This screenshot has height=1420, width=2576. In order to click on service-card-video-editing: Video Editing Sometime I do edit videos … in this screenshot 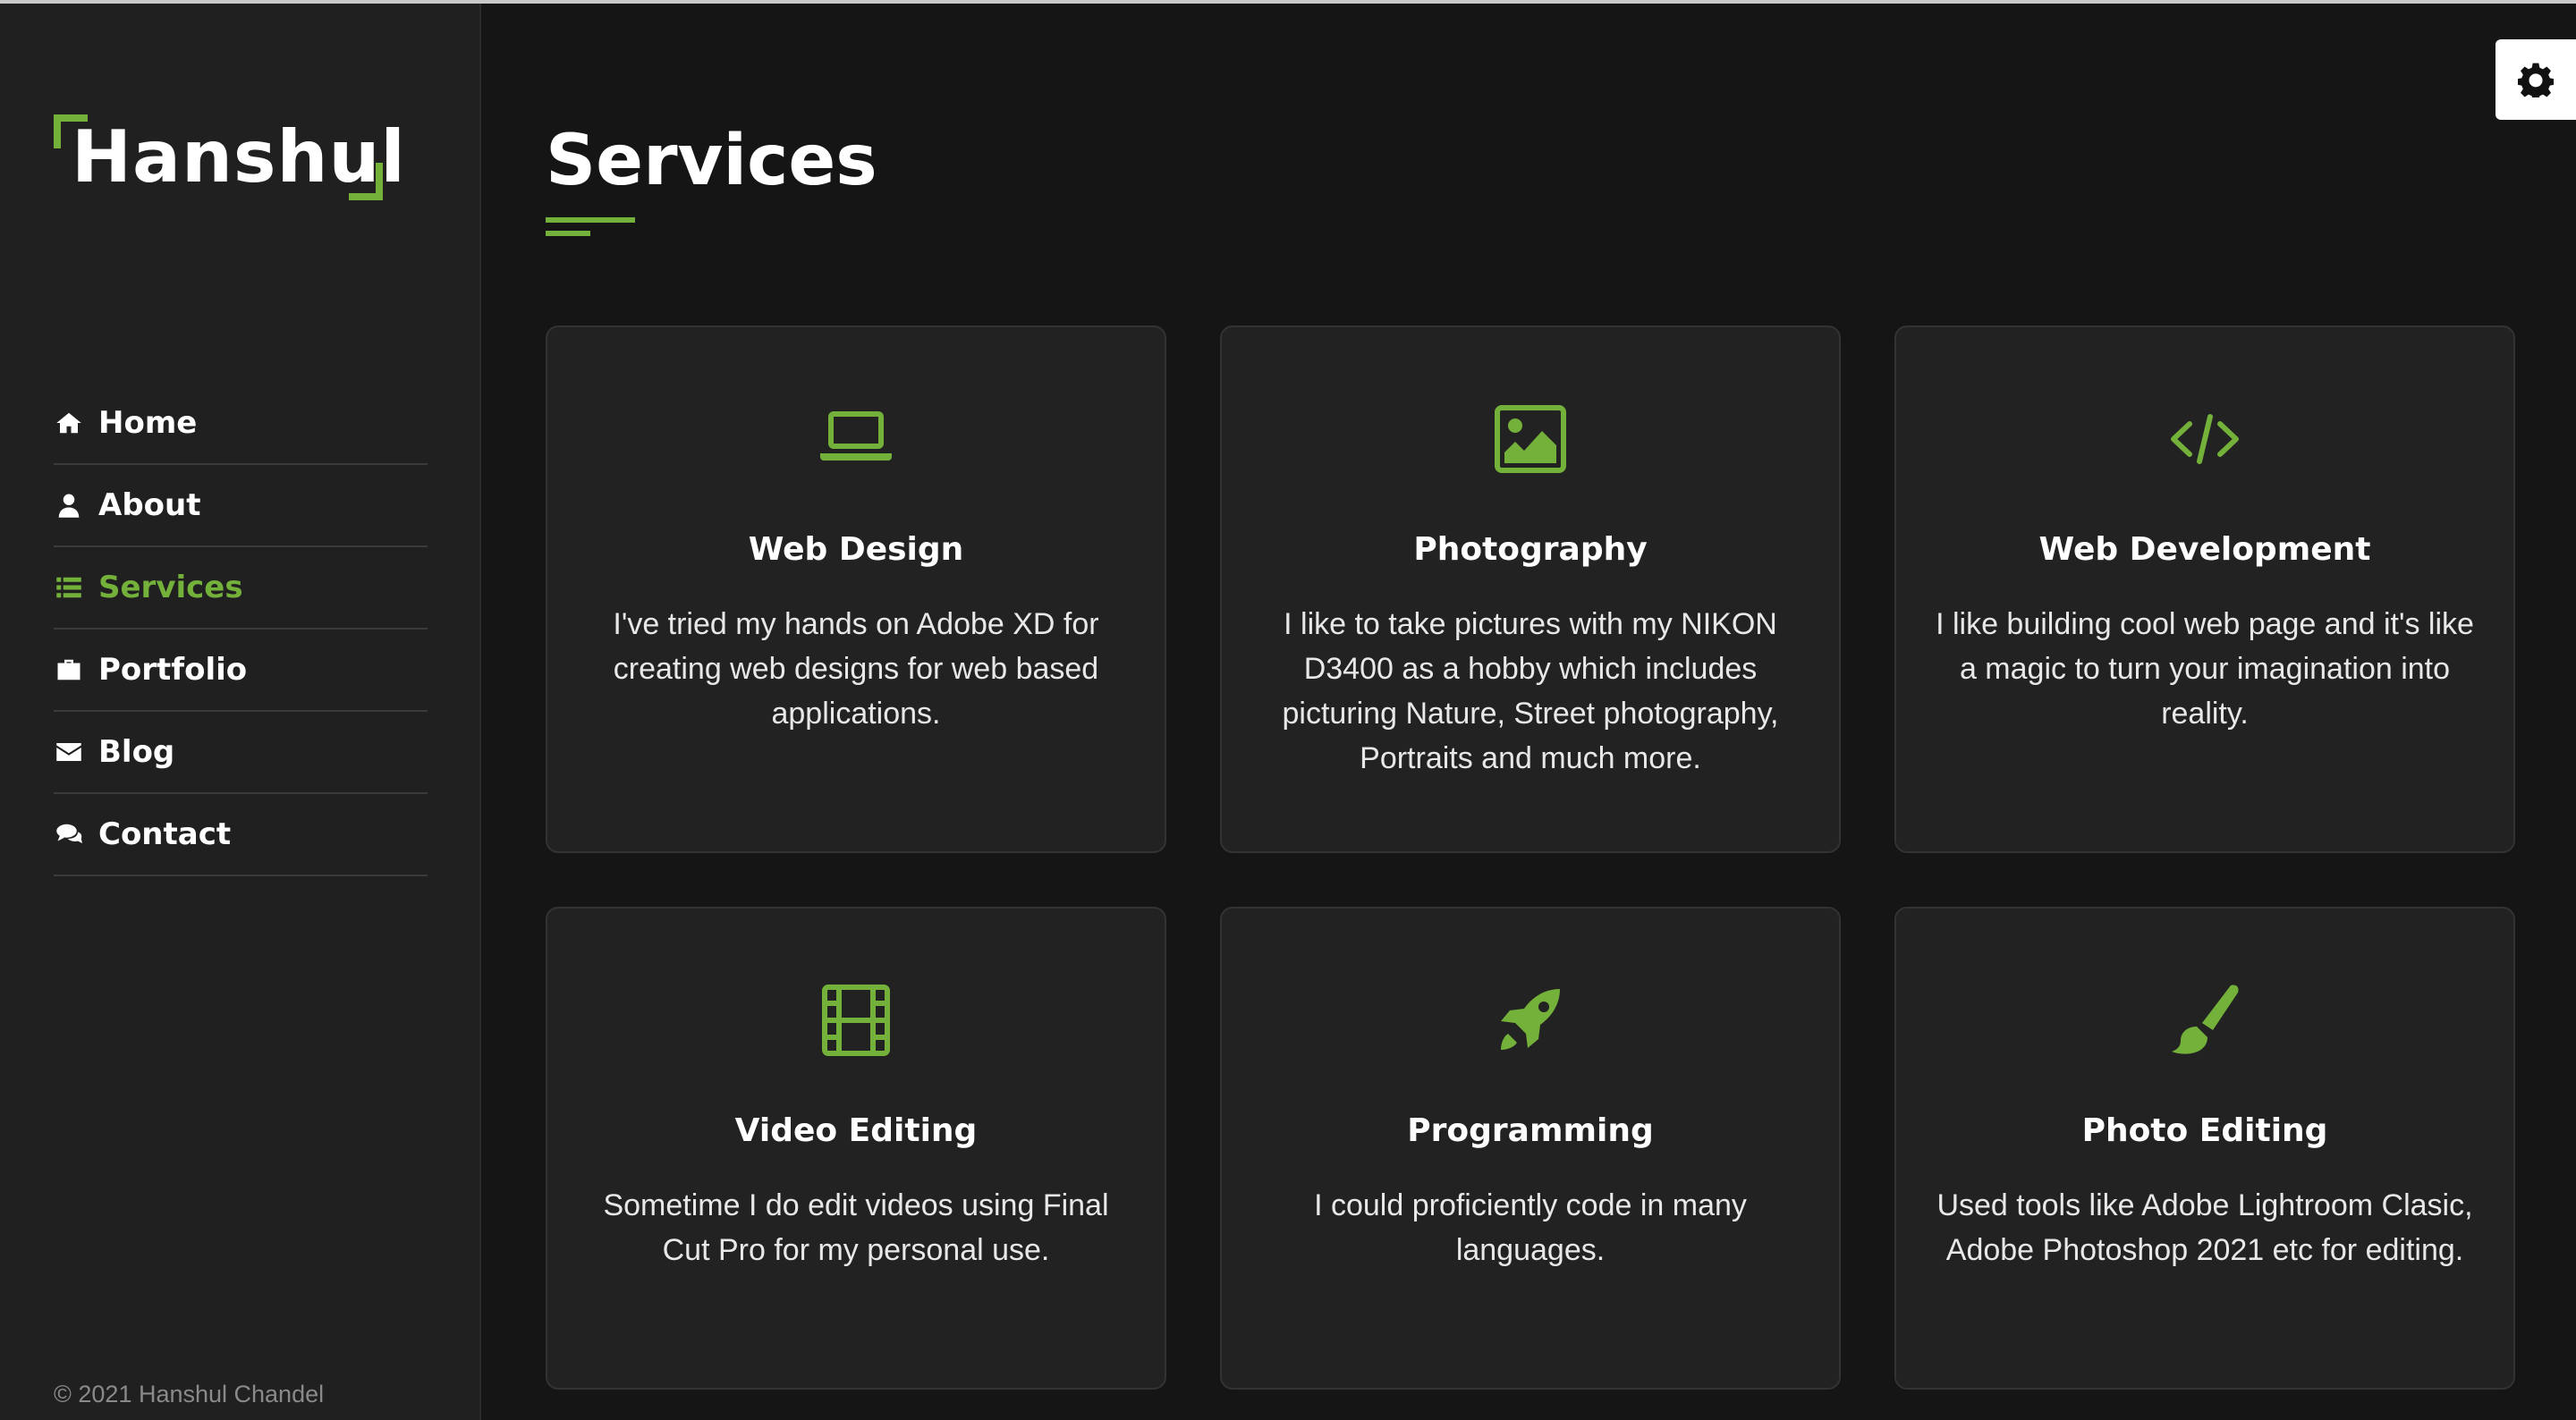, I will do `click(856, 1148)`.